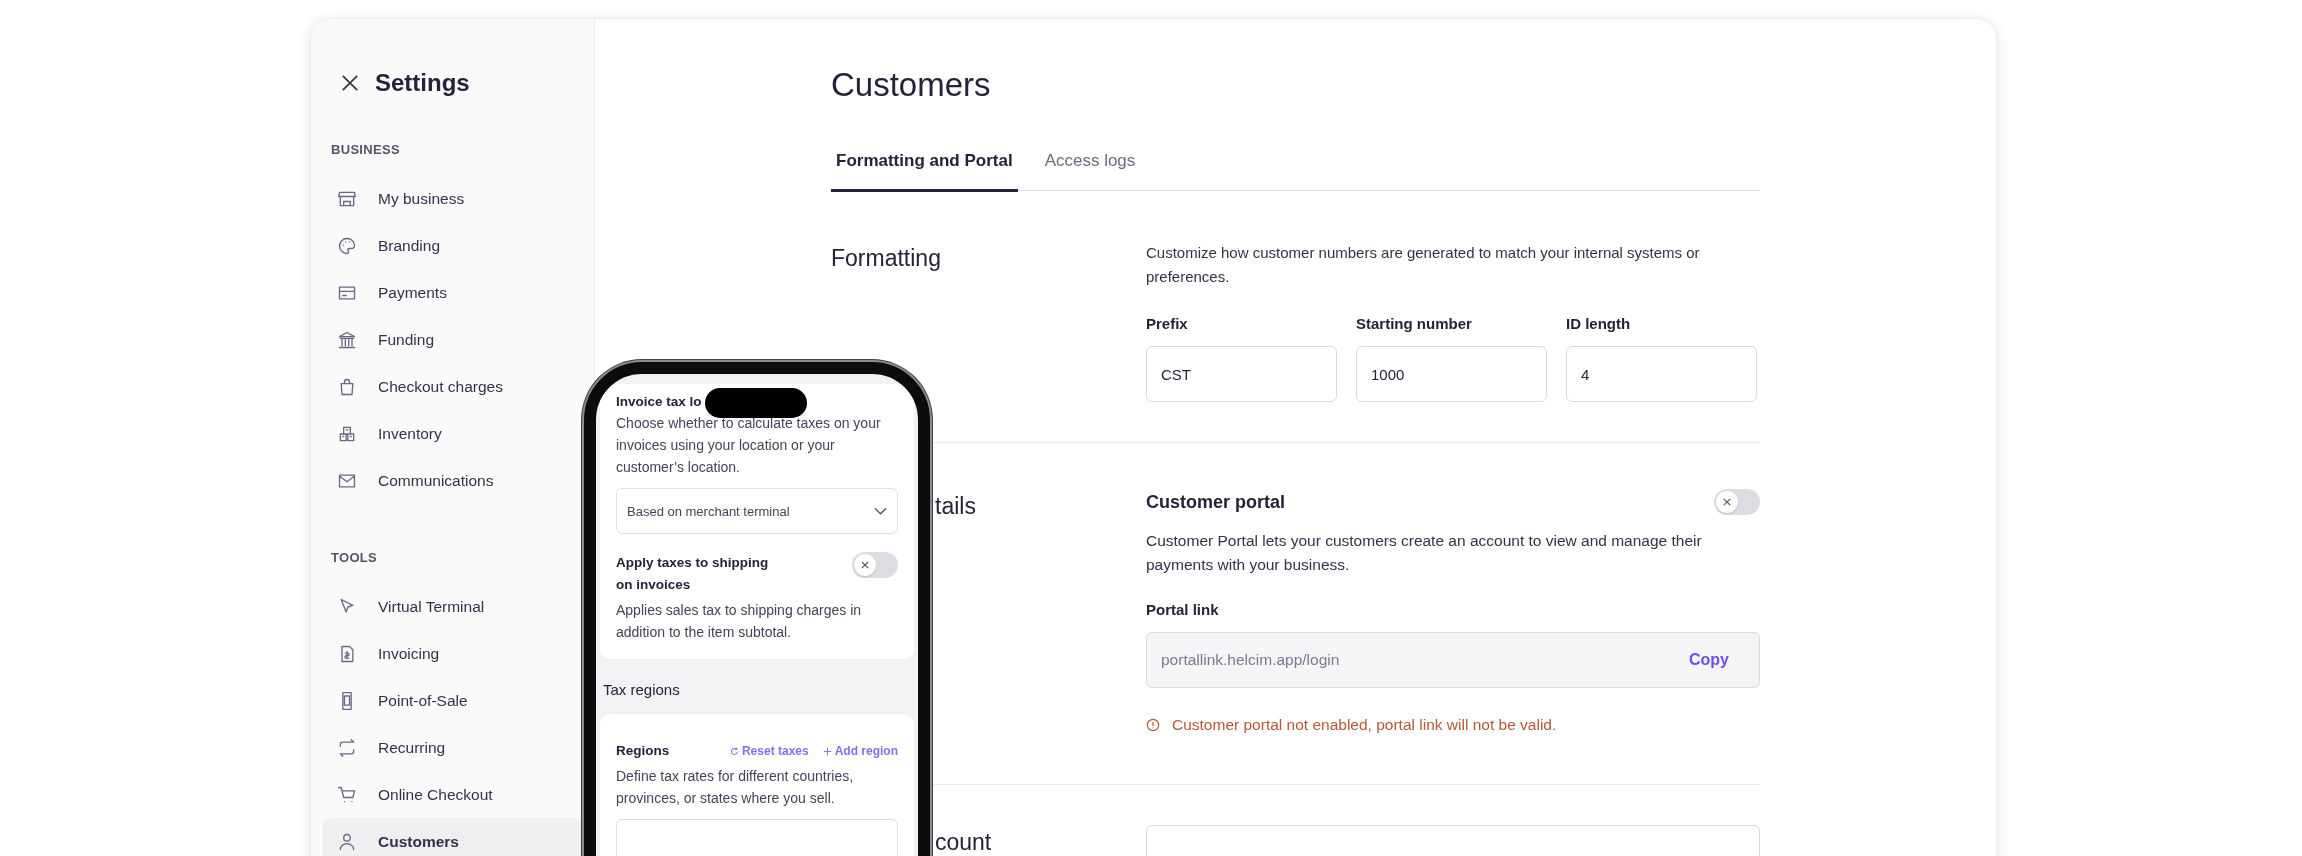  What do you see at coordinates (924, 168) in the screenshot?
I see `tab: Formatting and Portal` at bounding box center [924, 168].